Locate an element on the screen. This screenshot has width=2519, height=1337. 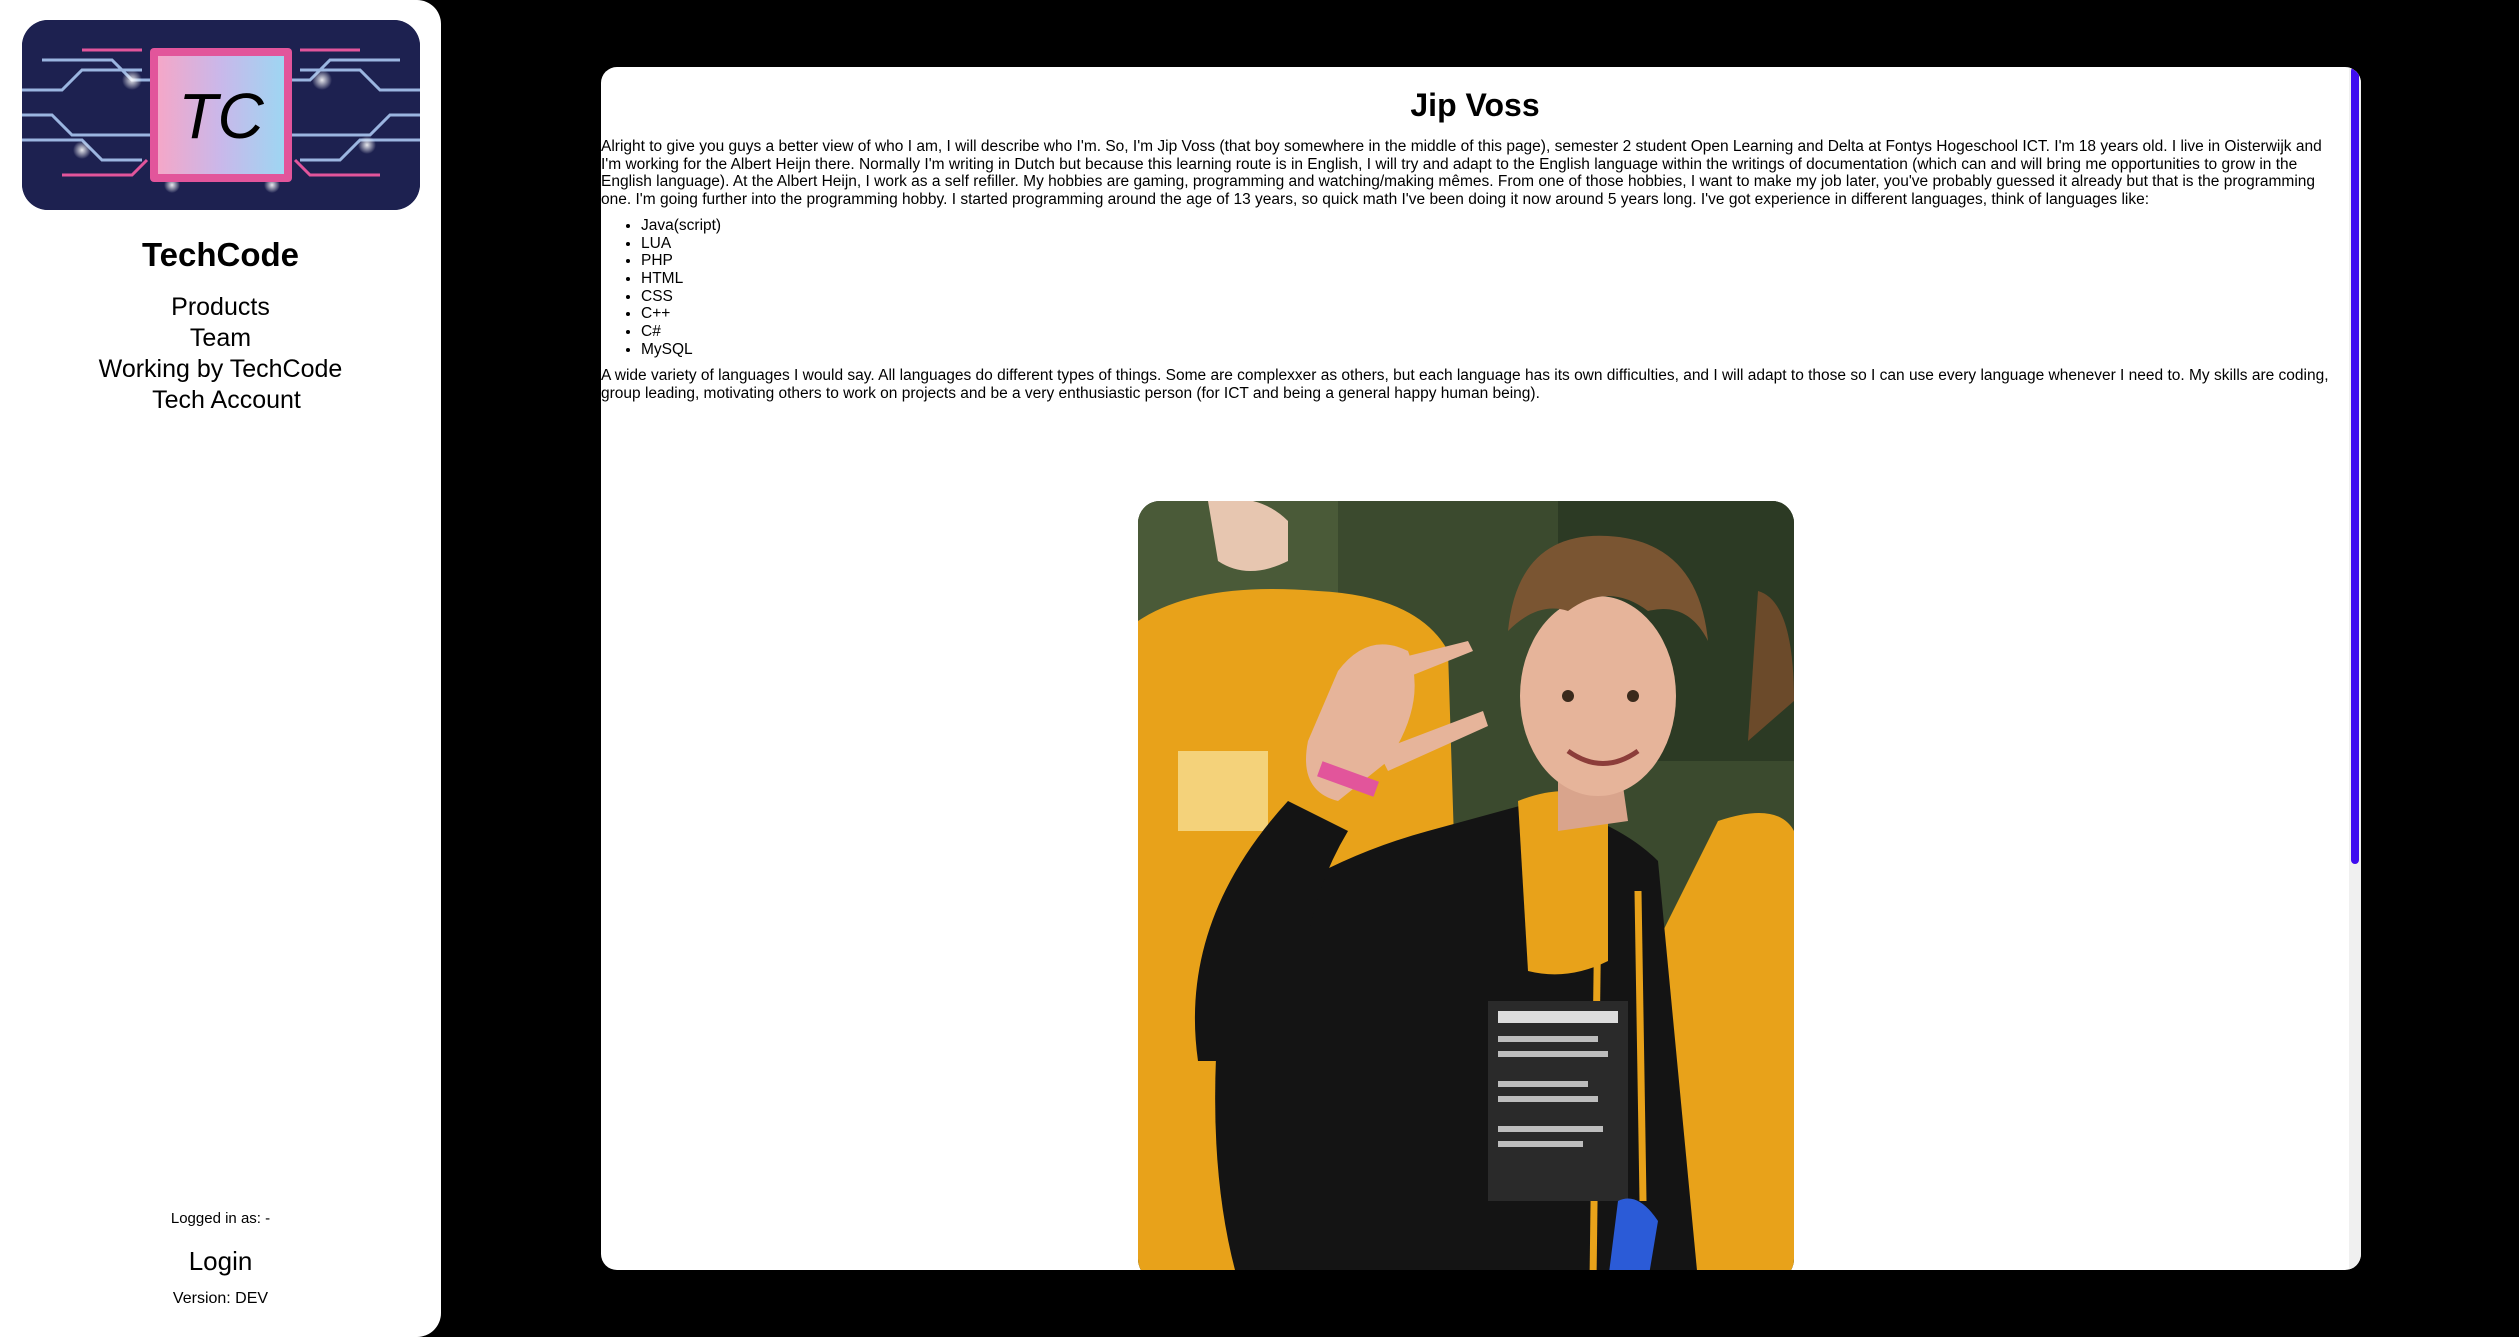
list-item: C# is located at coordinates (1495, 332).